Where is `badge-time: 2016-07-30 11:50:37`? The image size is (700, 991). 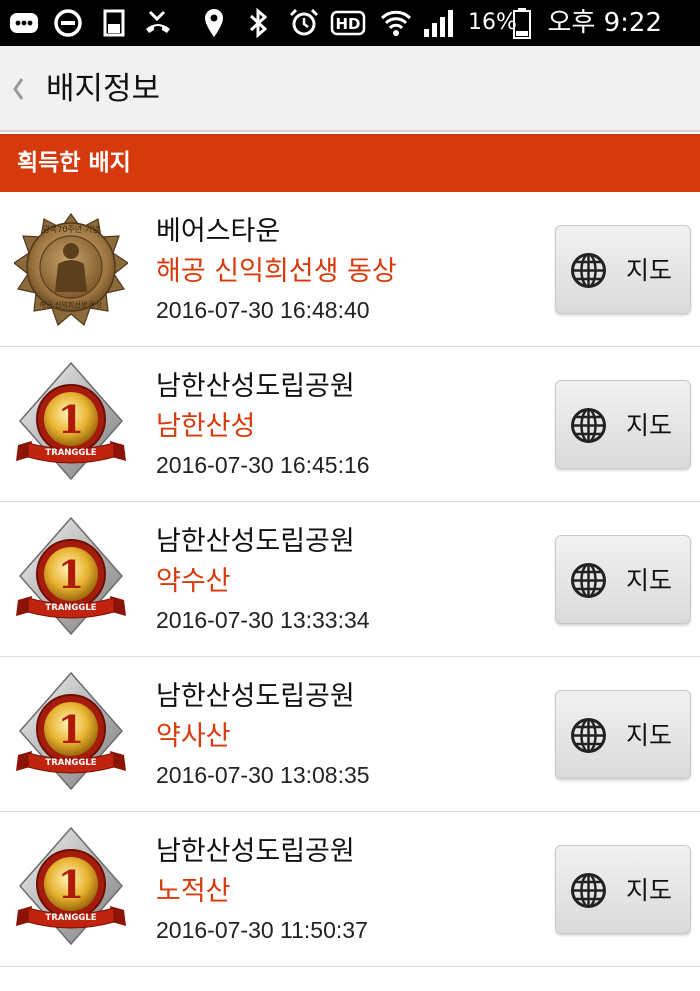 badge-time: 2016-07-30 11:50:37 is located at coordinates (262, 930).